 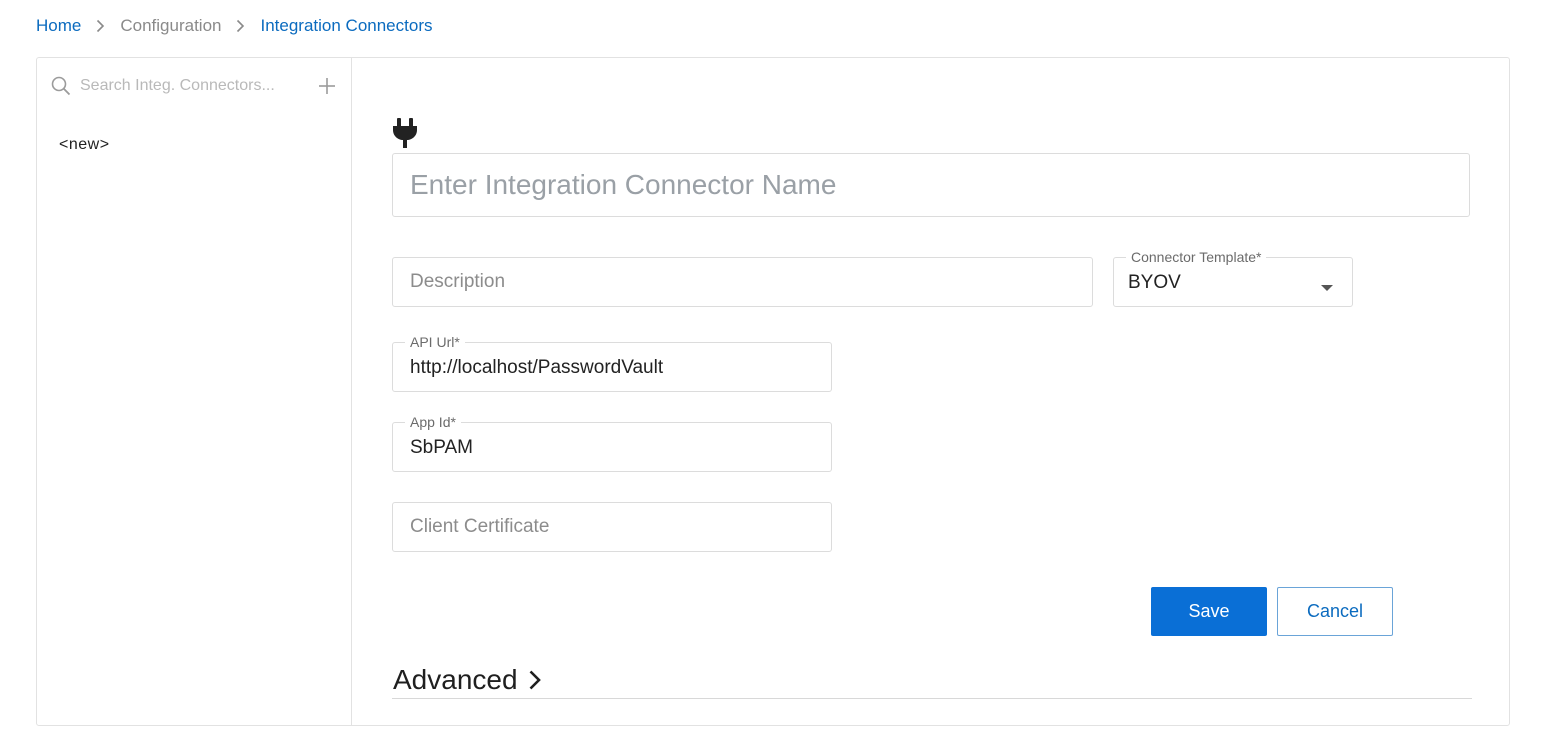 I want to click on connector-name-input, so click(x=931, y=185).